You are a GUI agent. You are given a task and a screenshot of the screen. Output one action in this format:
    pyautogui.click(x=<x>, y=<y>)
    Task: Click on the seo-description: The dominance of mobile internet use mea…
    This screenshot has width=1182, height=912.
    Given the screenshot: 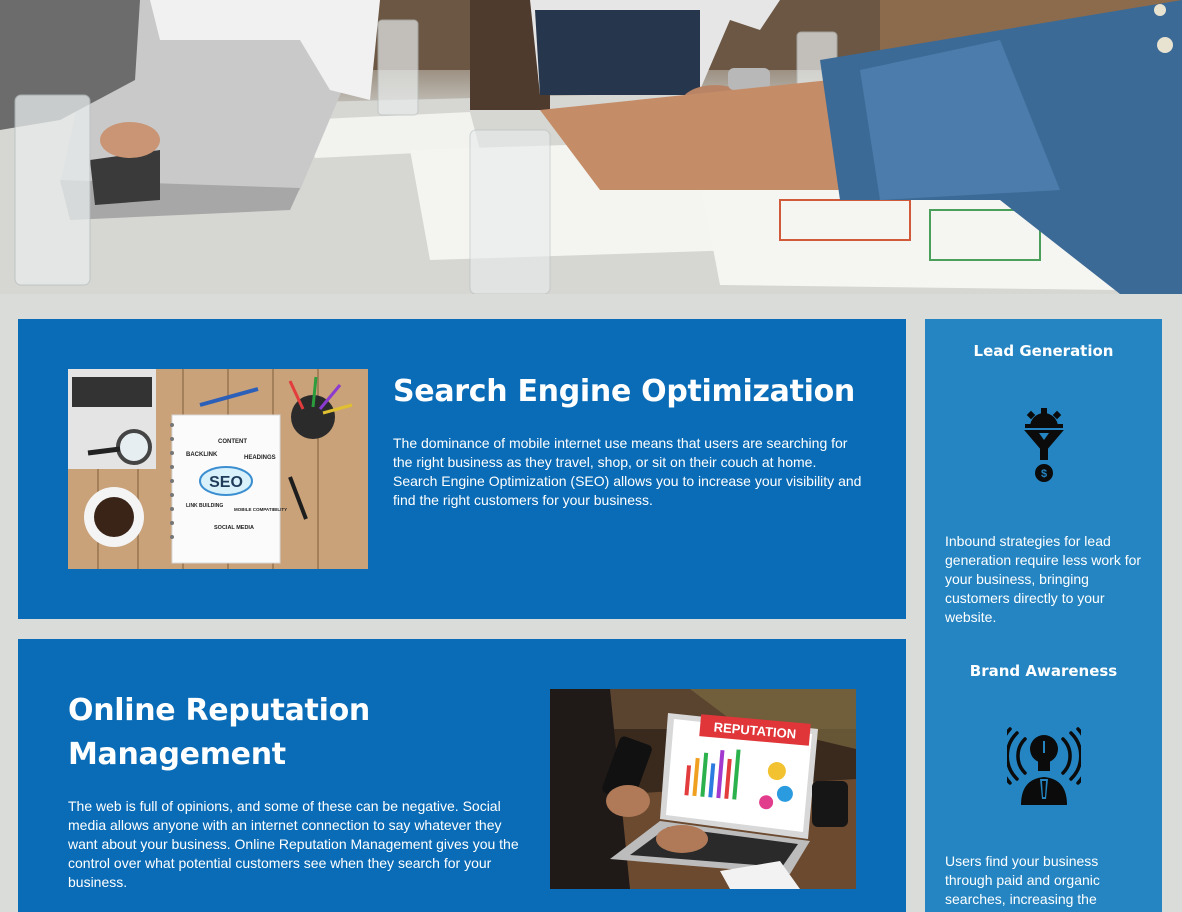 What is the action you would take?
    pyautogui.click(x=627, y=471)
    